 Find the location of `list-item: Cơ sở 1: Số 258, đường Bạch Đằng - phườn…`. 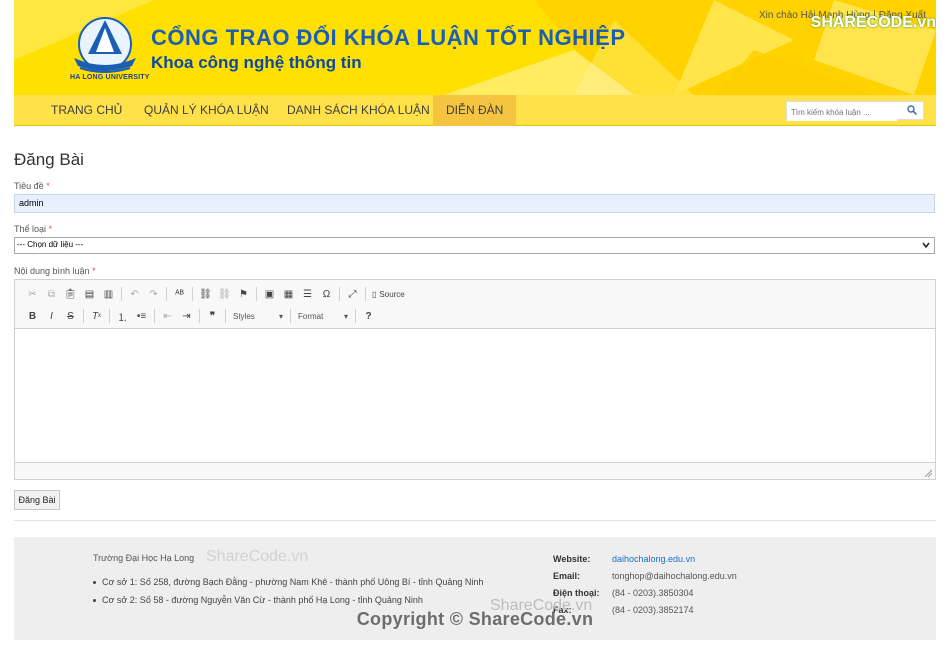

list-item: Cơ sở 1: Số 258, đường Bạch Đằng - phườn… is located at coordinates (288, 582).